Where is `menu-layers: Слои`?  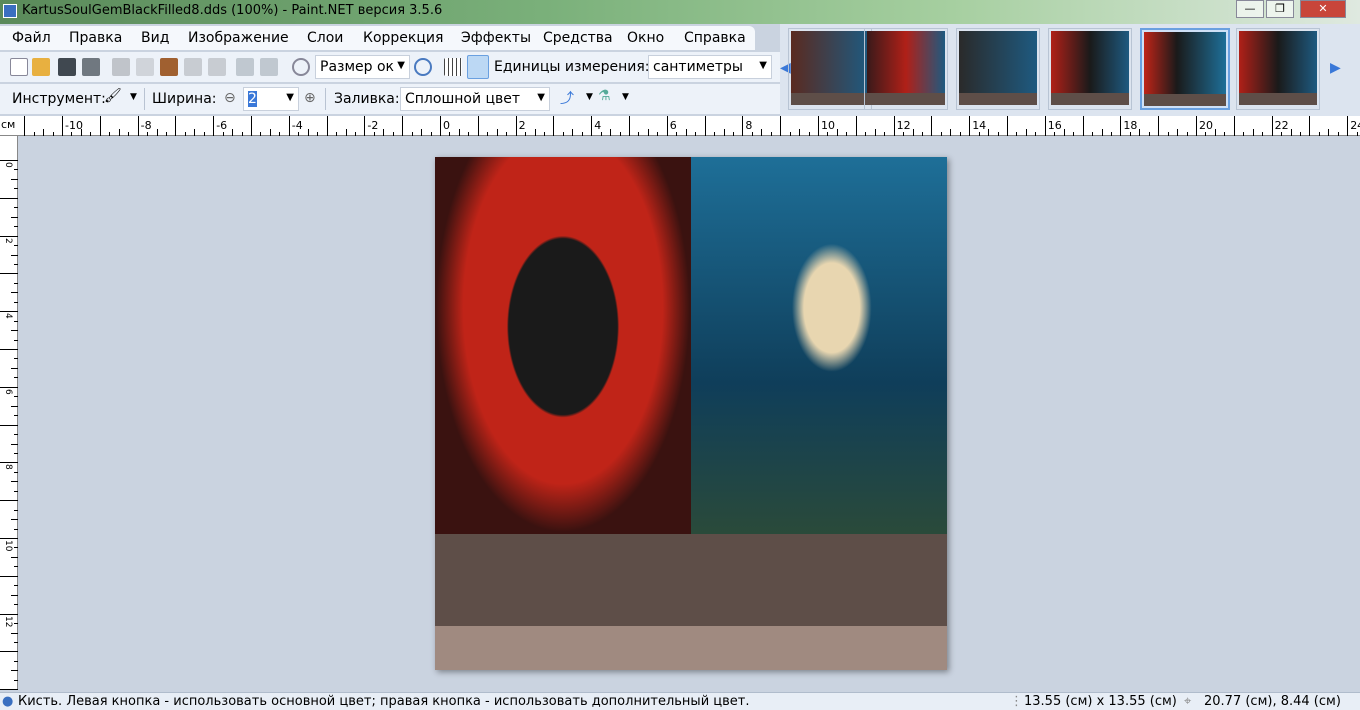 menu-layers: Слои is located at coordinates (325, 38).